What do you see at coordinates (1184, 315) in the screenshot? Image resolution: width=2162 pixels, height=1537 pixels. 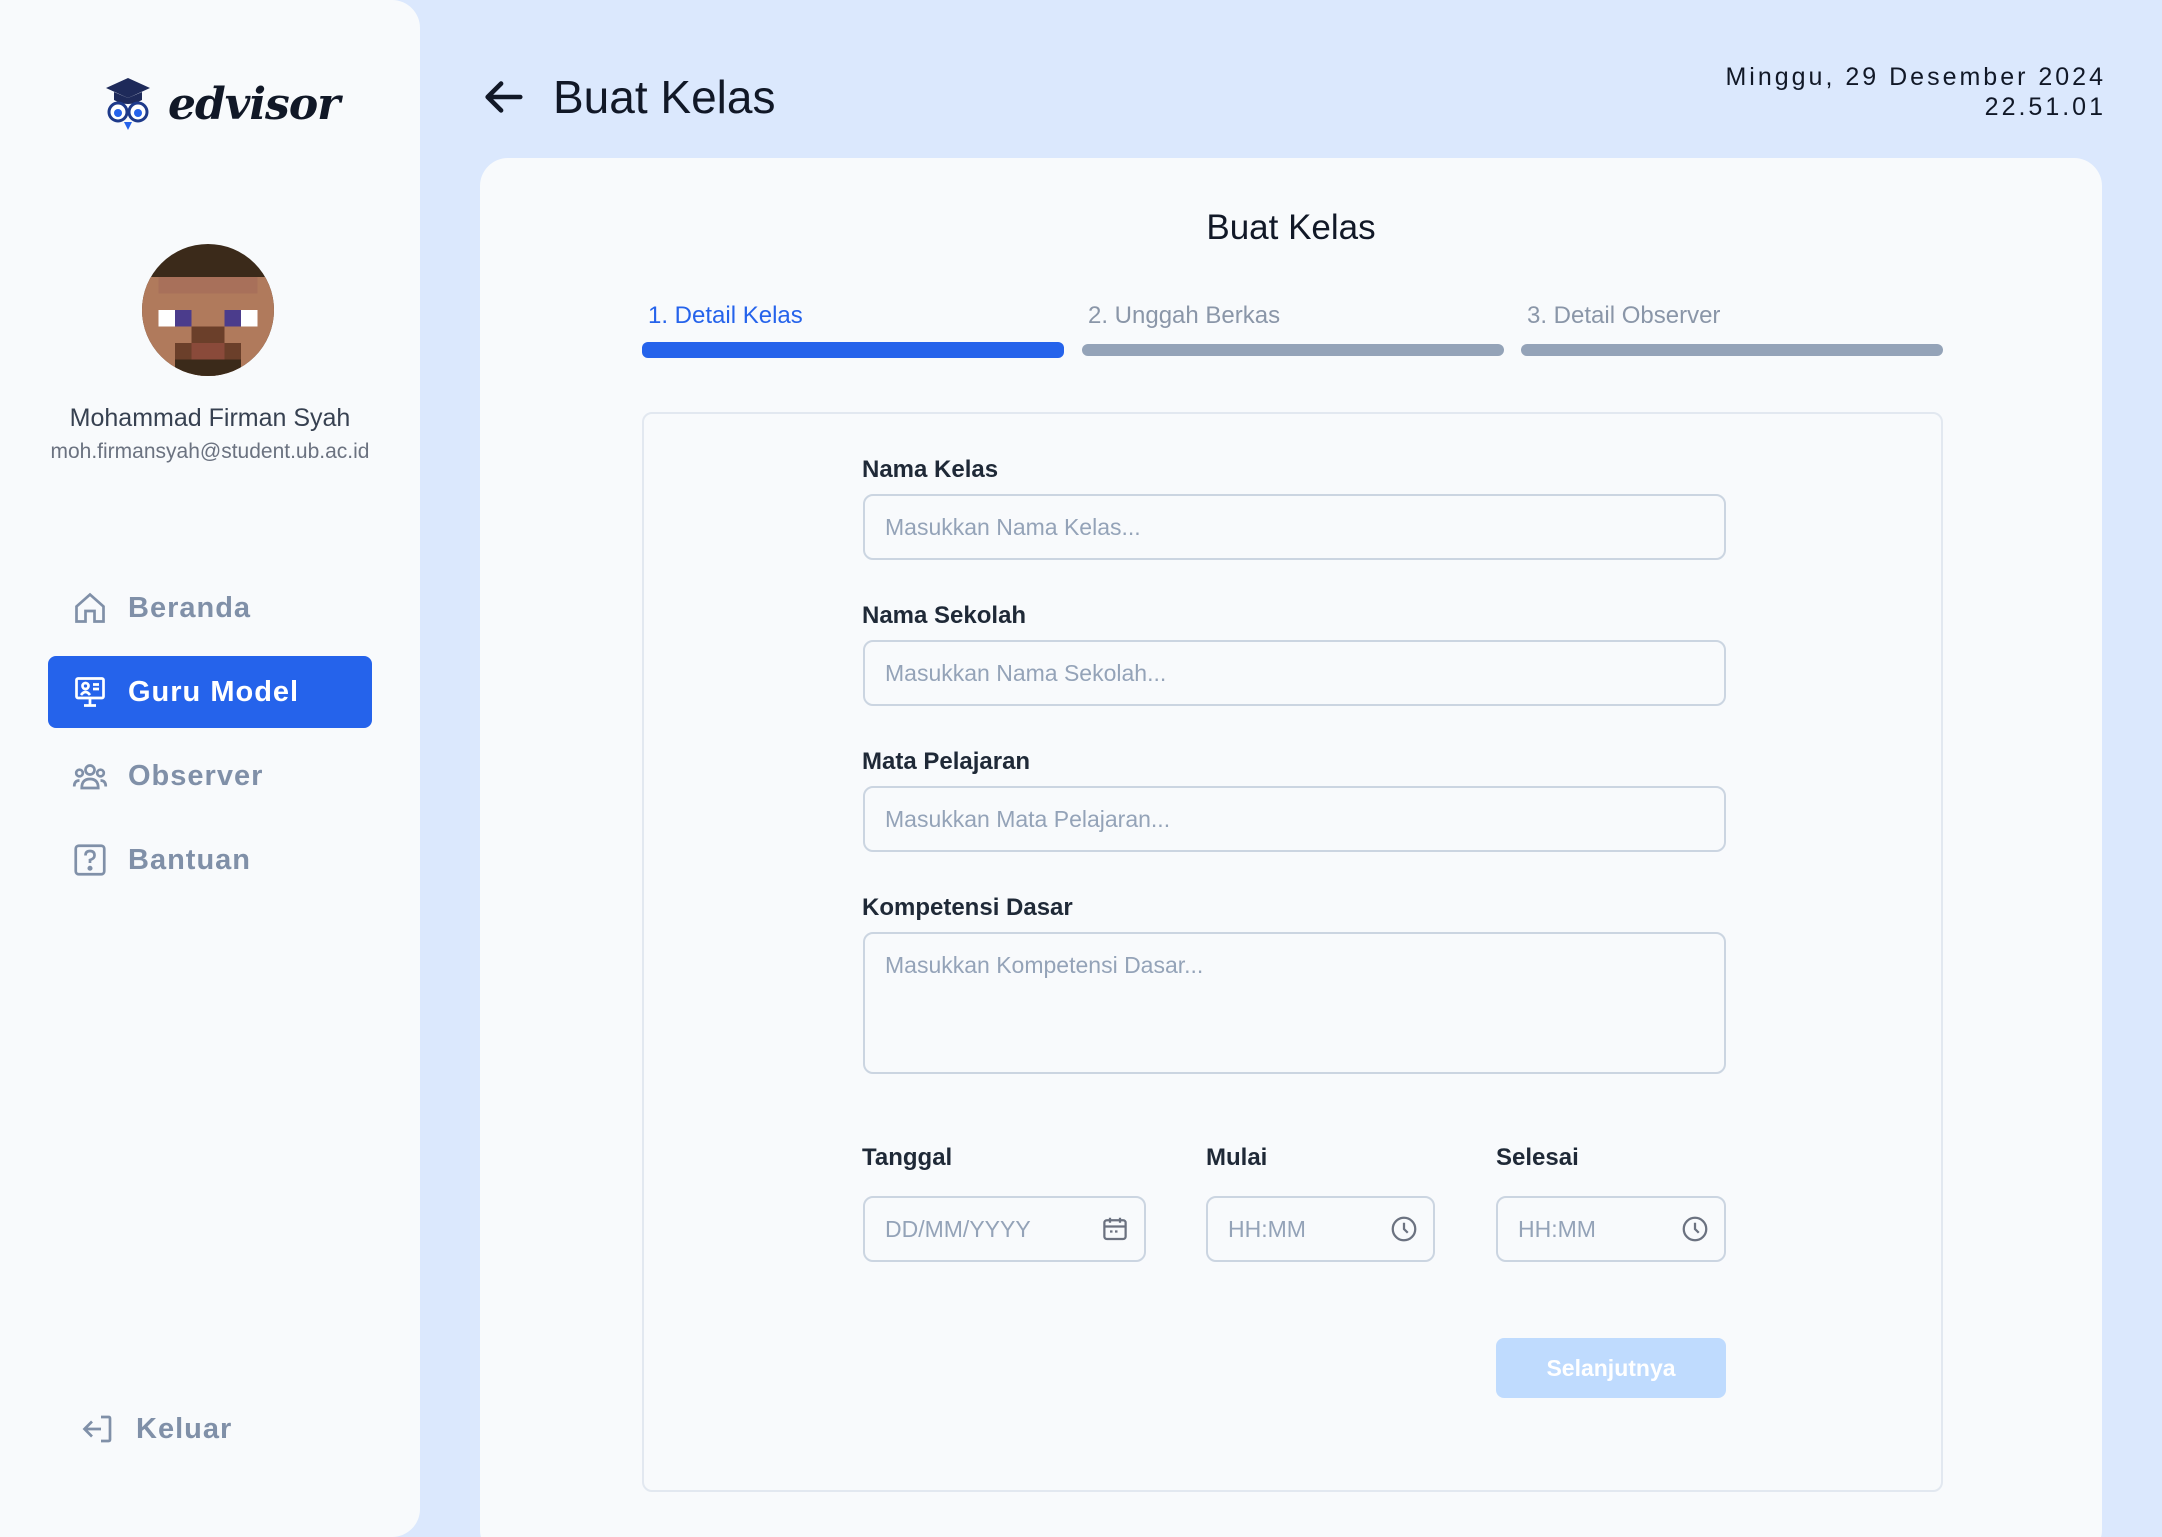 I see `step-label: 2. Unggah Berkas` at bounding box center [1184, 315].